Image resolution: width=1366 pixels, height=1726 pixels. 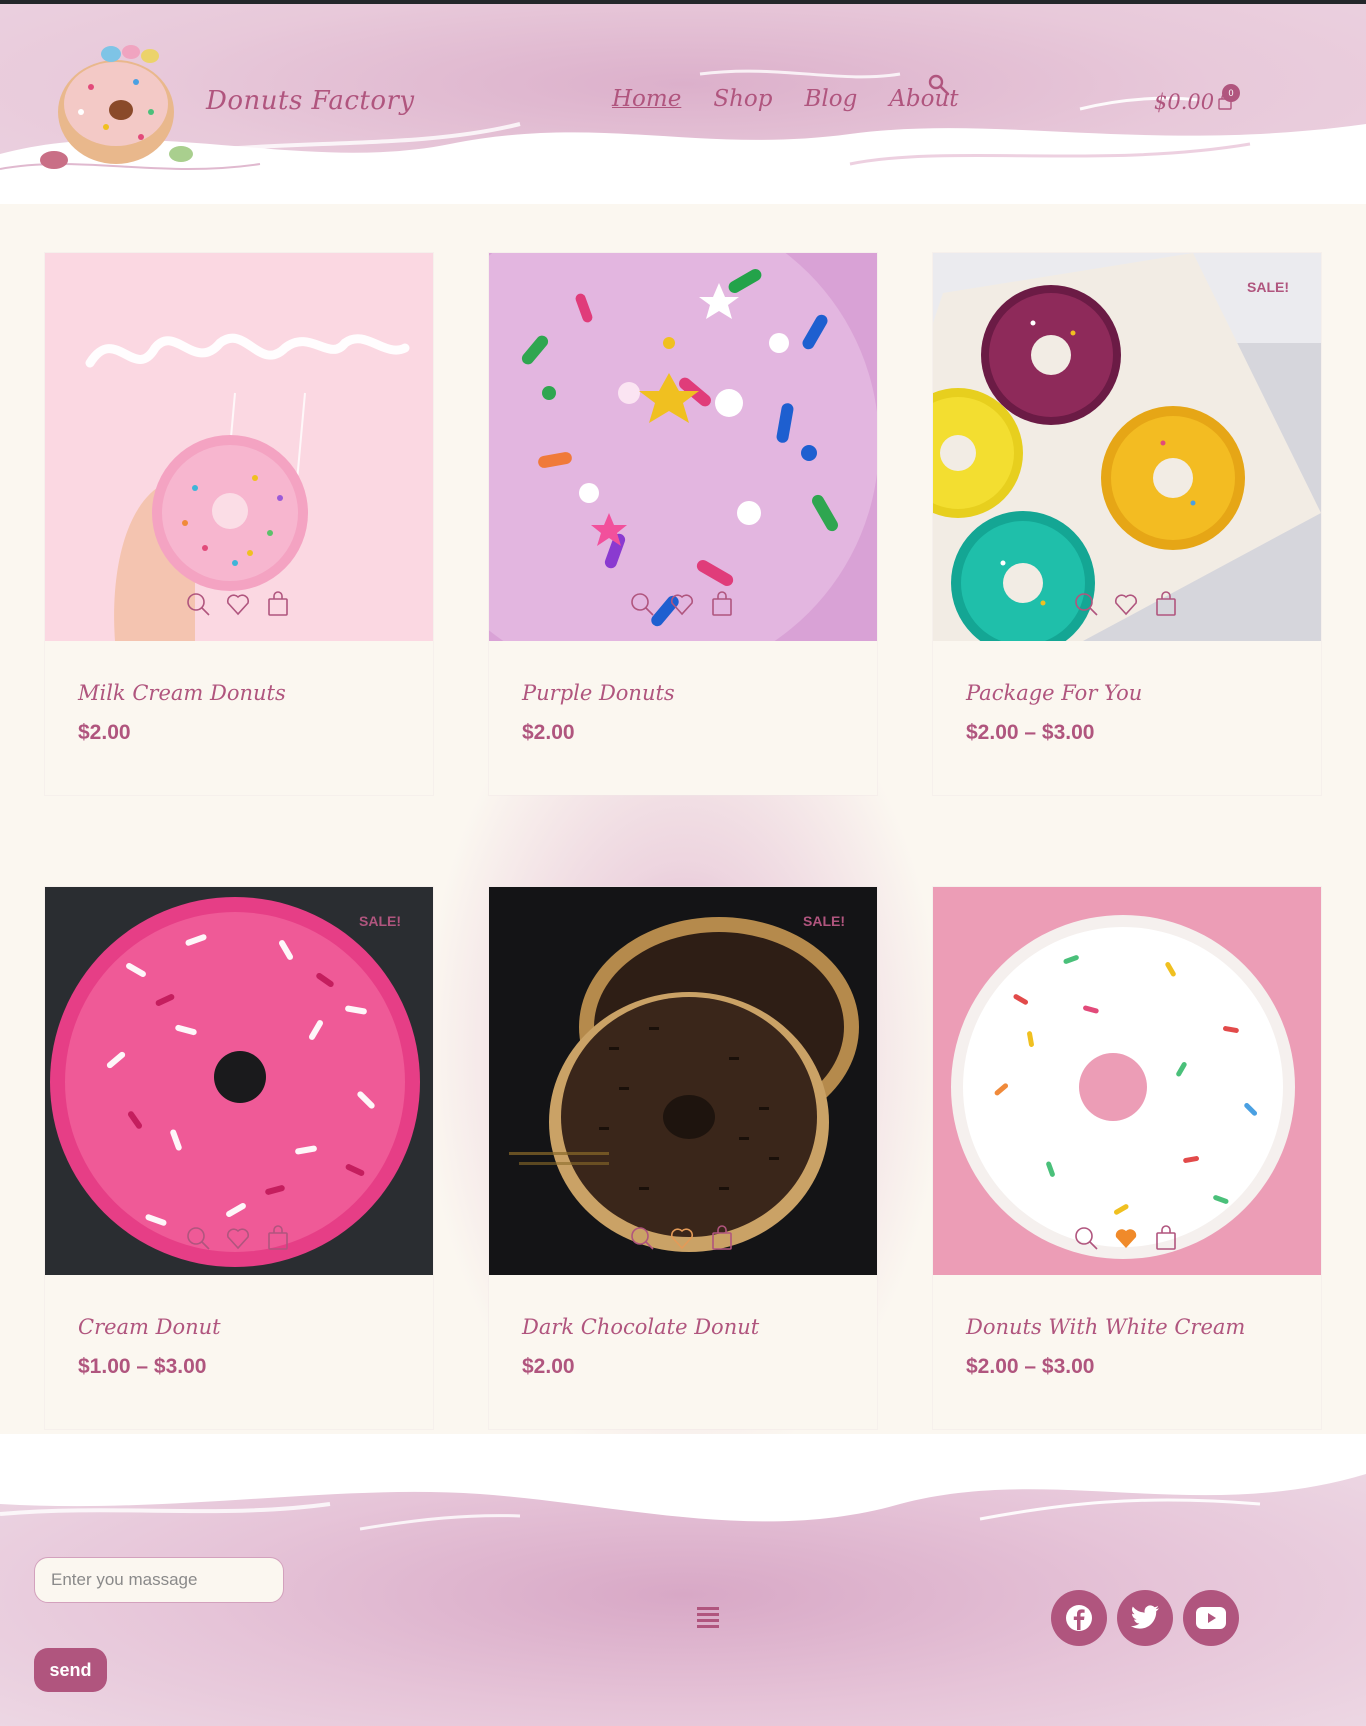 I want to click on facebook-button, so click(x=1079, y=1618).